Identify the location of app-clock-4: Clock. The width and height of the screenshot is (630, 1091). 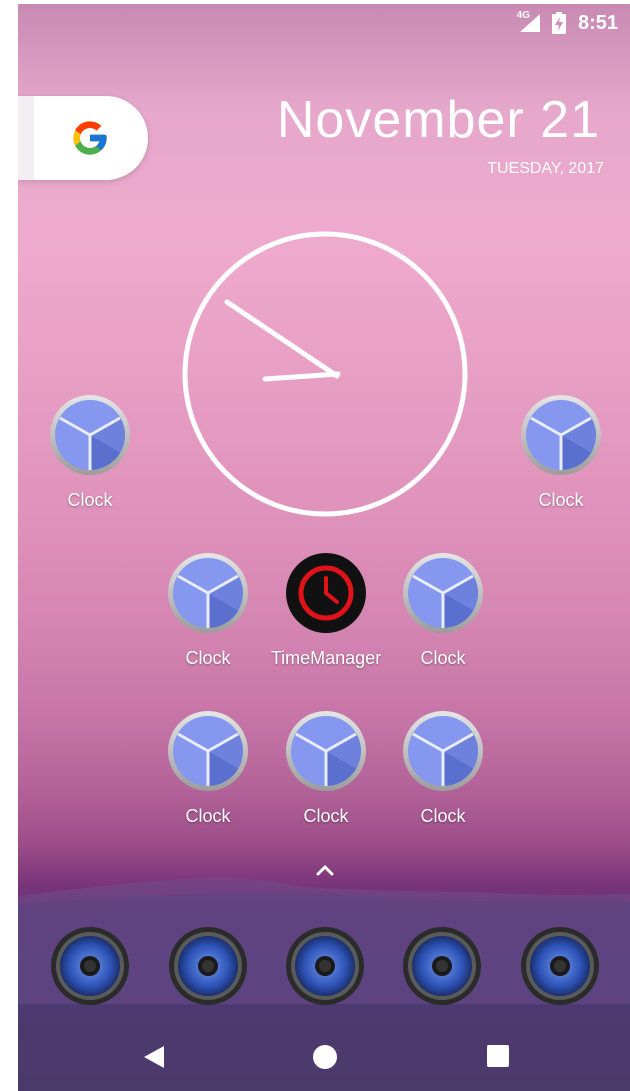
(443, 610).